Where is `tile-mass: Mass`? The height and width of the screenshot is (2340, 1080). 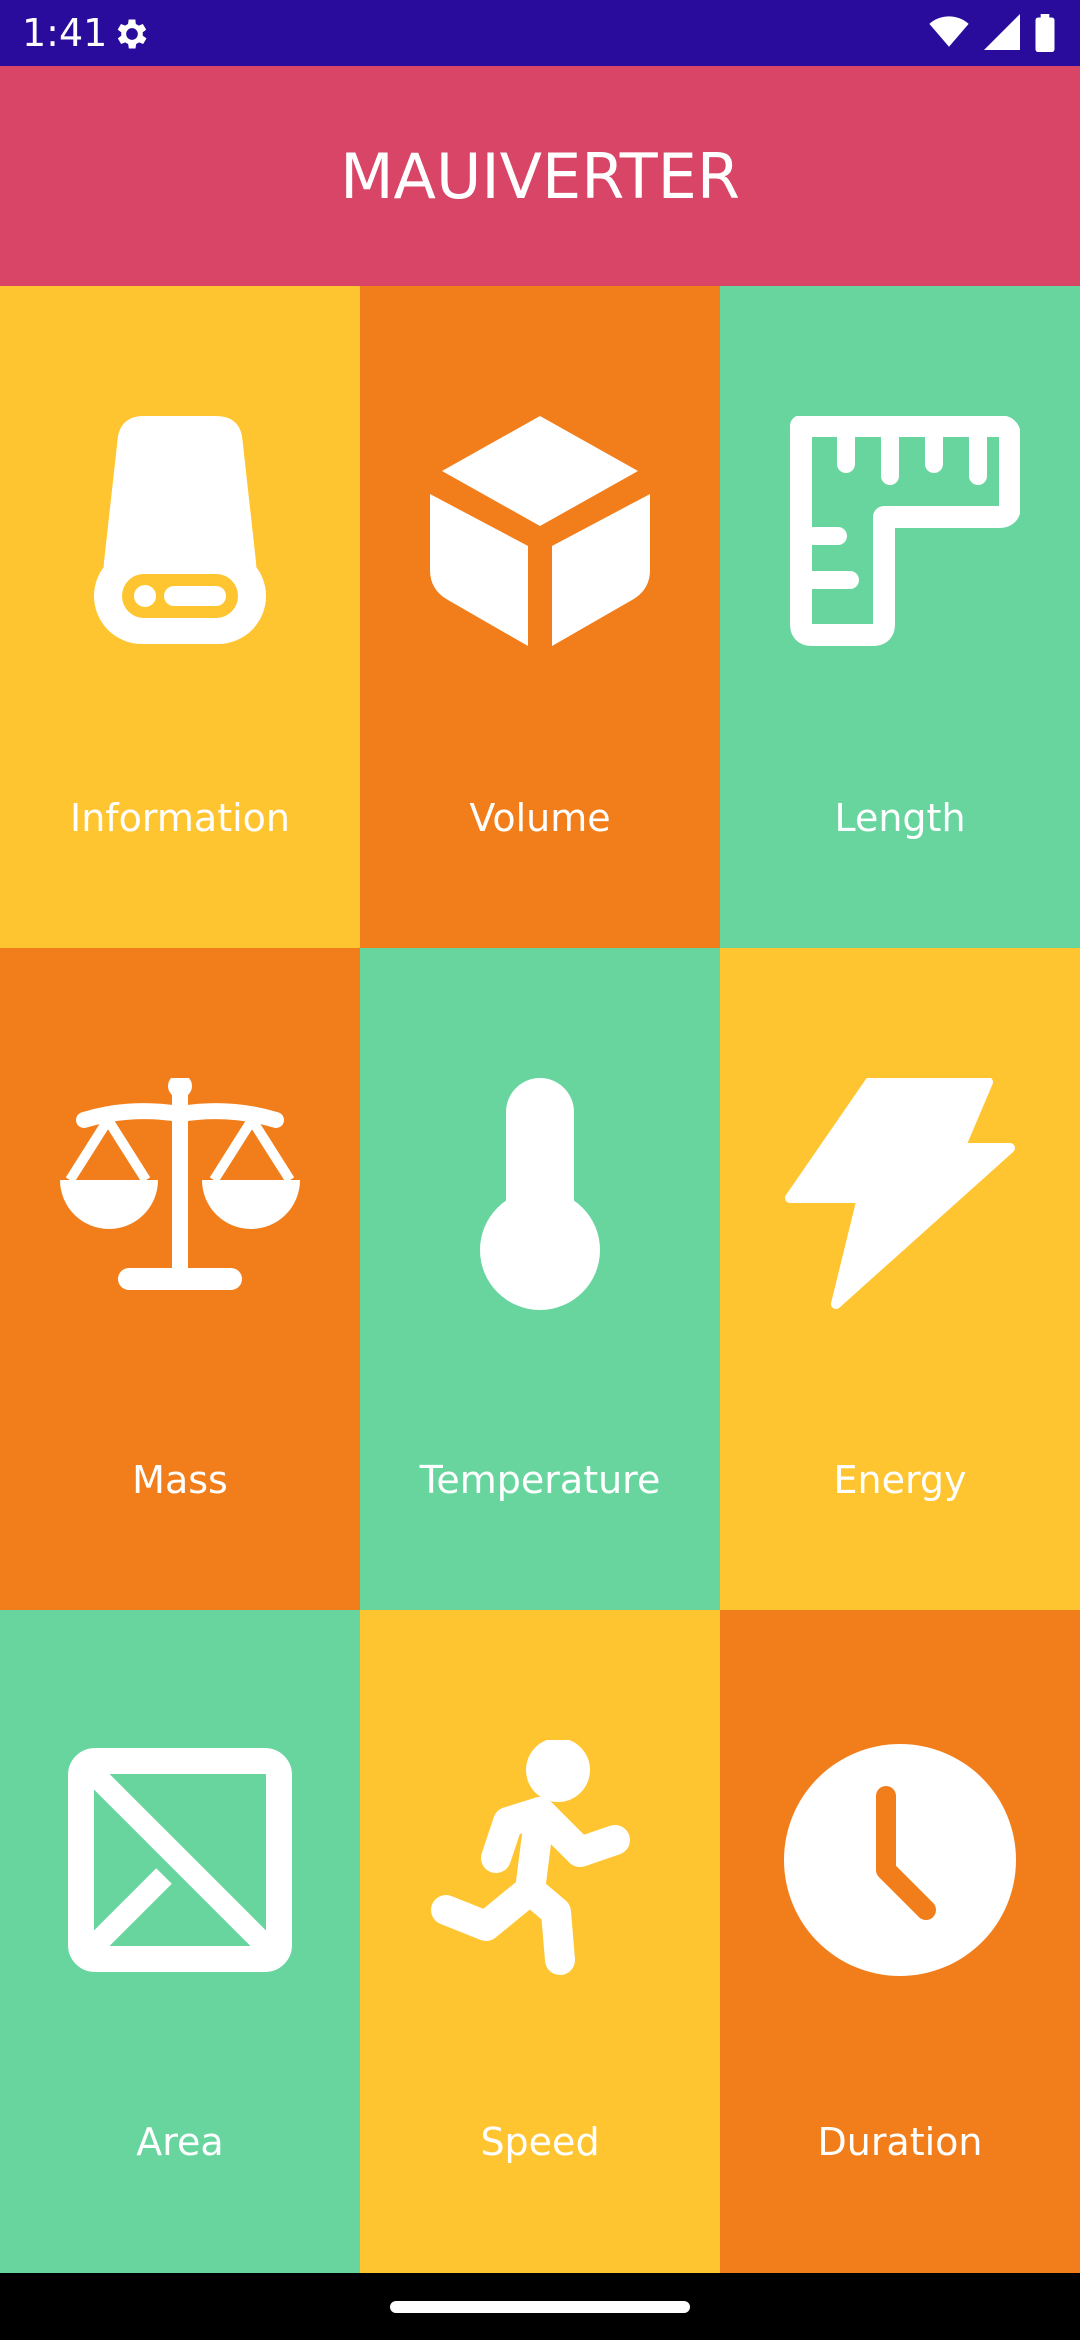 tile-mass: Mass is located at coordinates (180, 1279).